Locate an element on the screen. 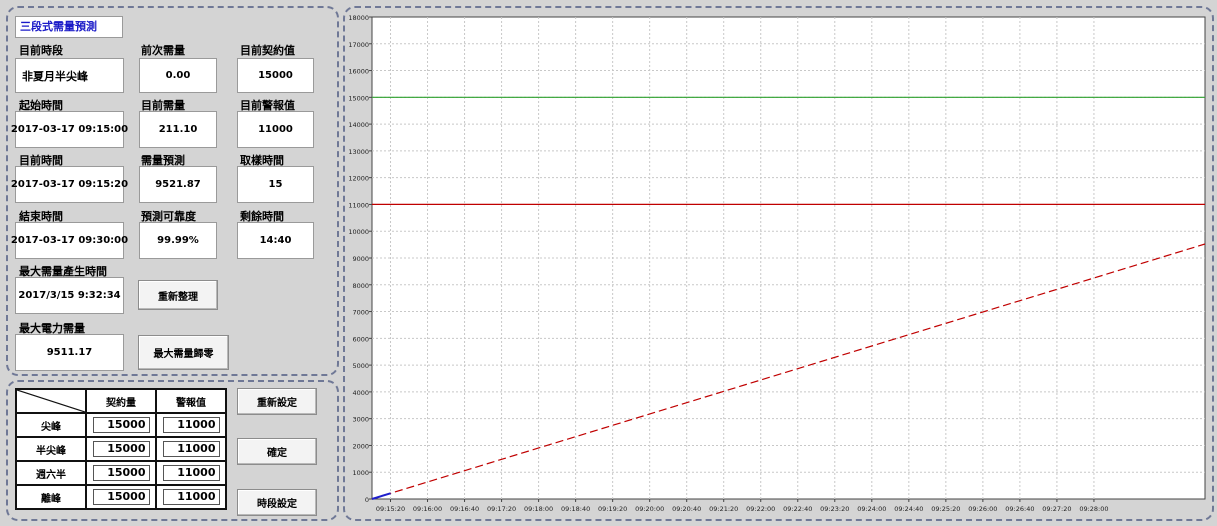 This screenshot has width=1217, height=526. header-contract: 契約量 is located at coordinates (121, 401).